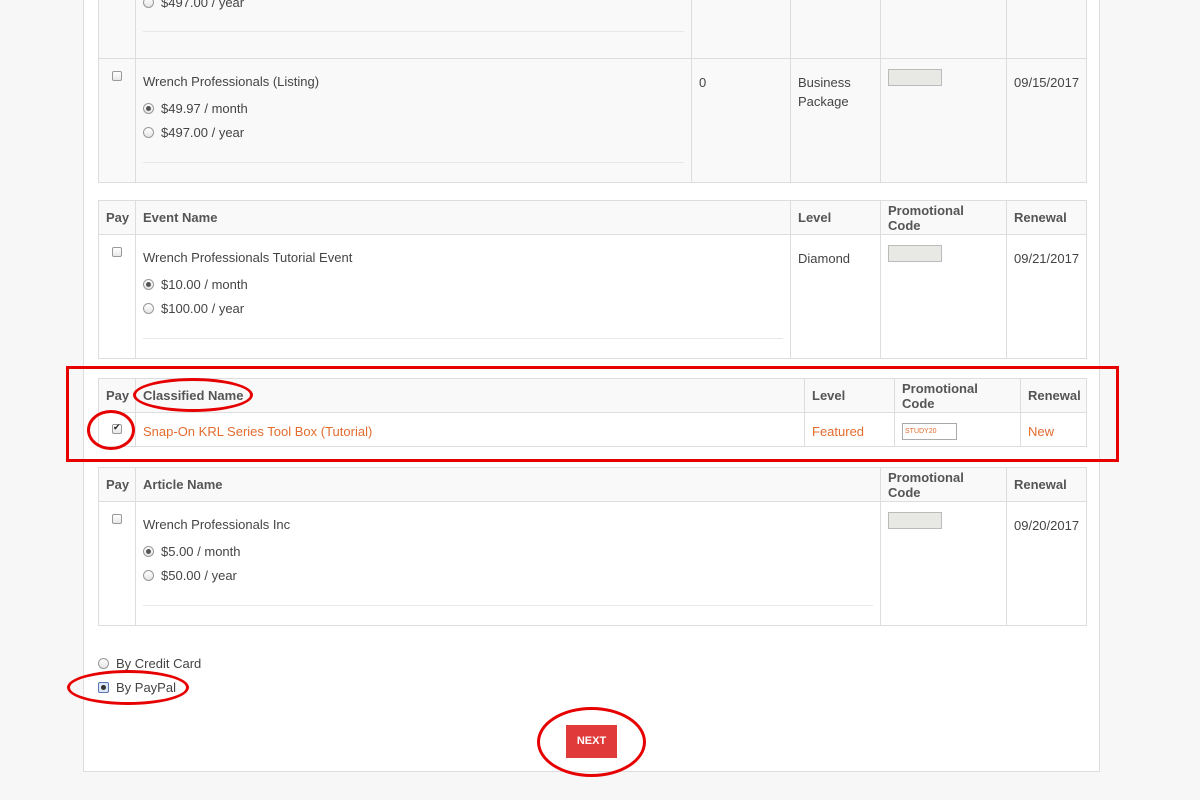  I want to click on article-name: Wrench Professionals Inc, so click(217, 524).